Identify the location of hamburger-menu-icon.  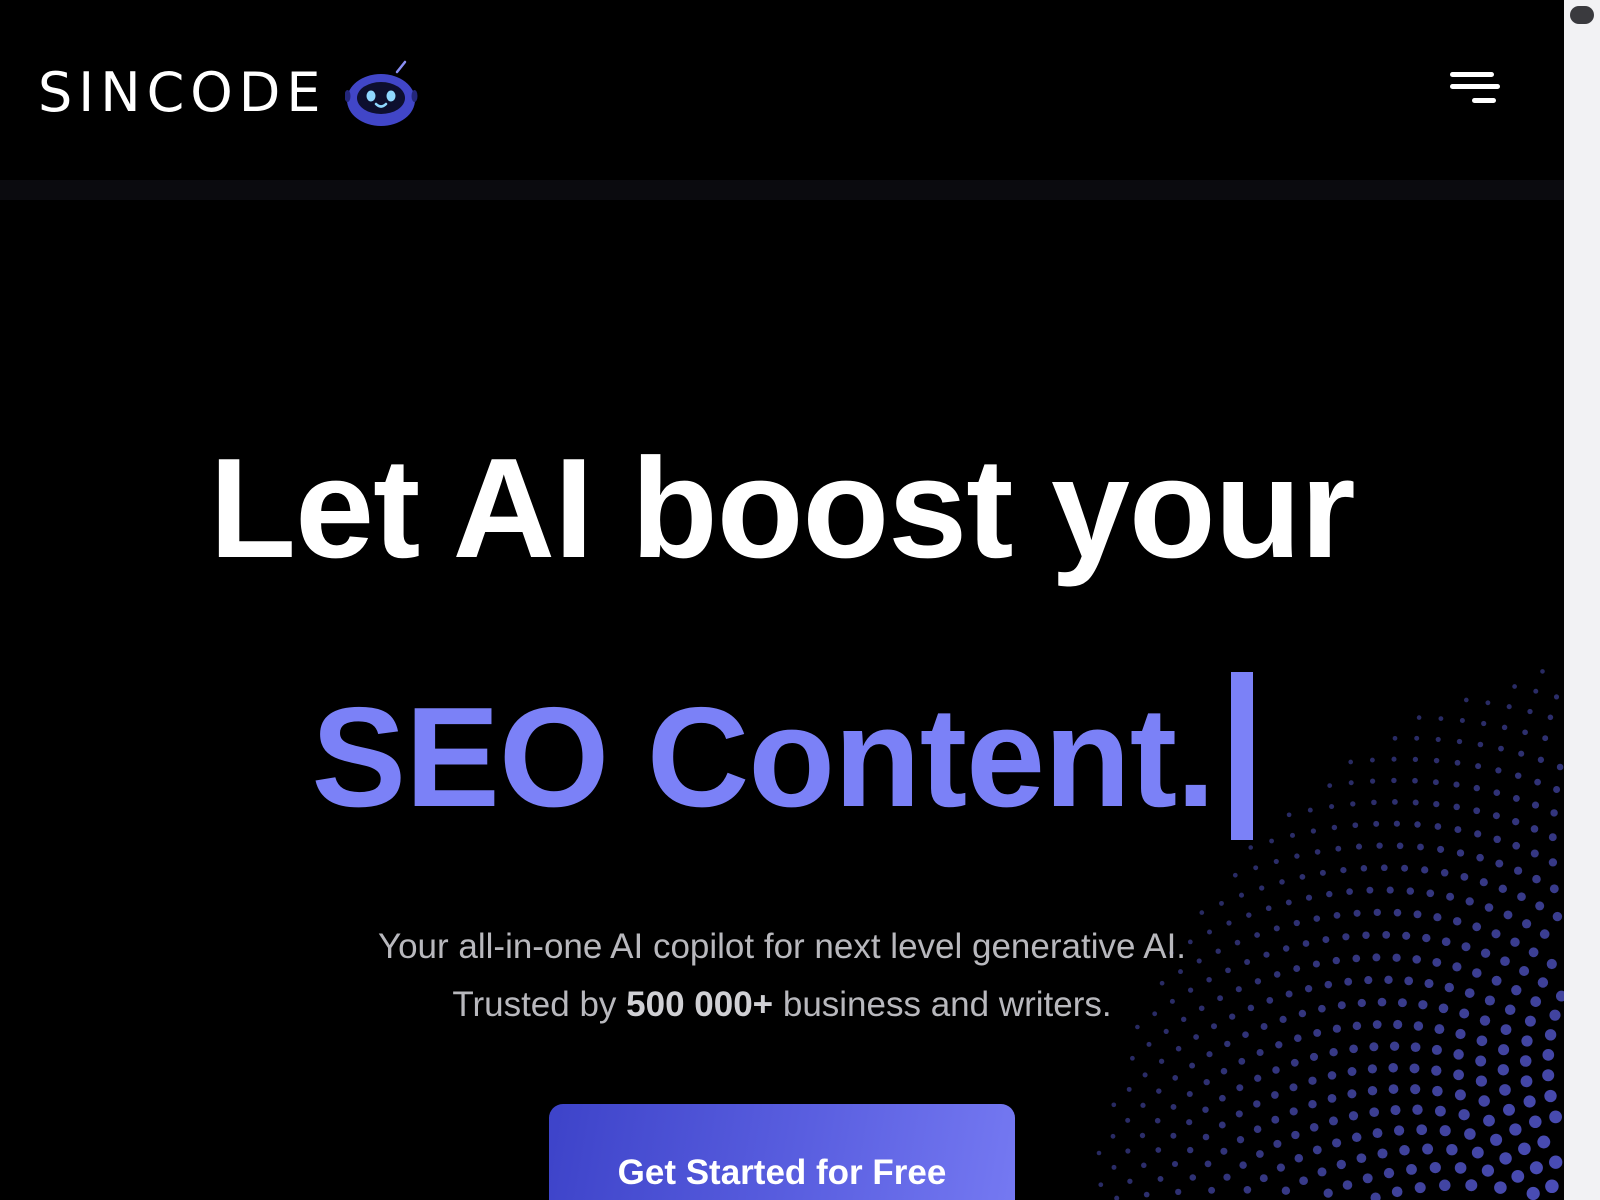
(1474, 90).